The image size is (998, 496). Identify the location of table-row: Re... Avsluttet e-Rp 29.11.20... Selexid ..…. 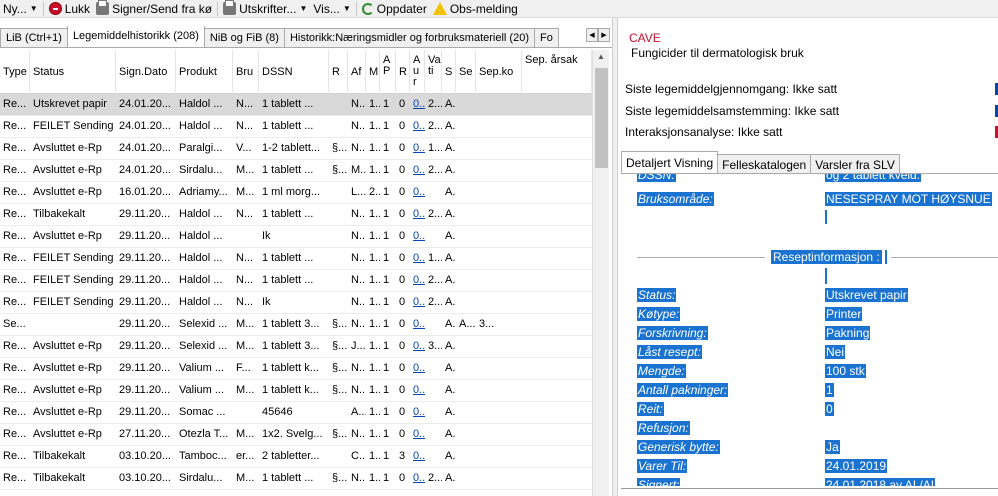
(296, 347).